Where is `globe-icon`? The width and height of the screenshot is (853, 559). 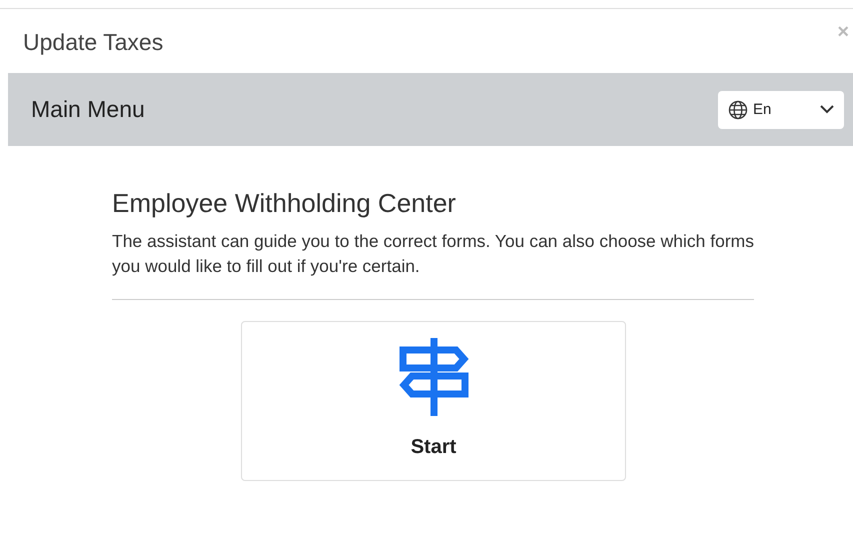
globe-icon is located at coordinates (738, 110).